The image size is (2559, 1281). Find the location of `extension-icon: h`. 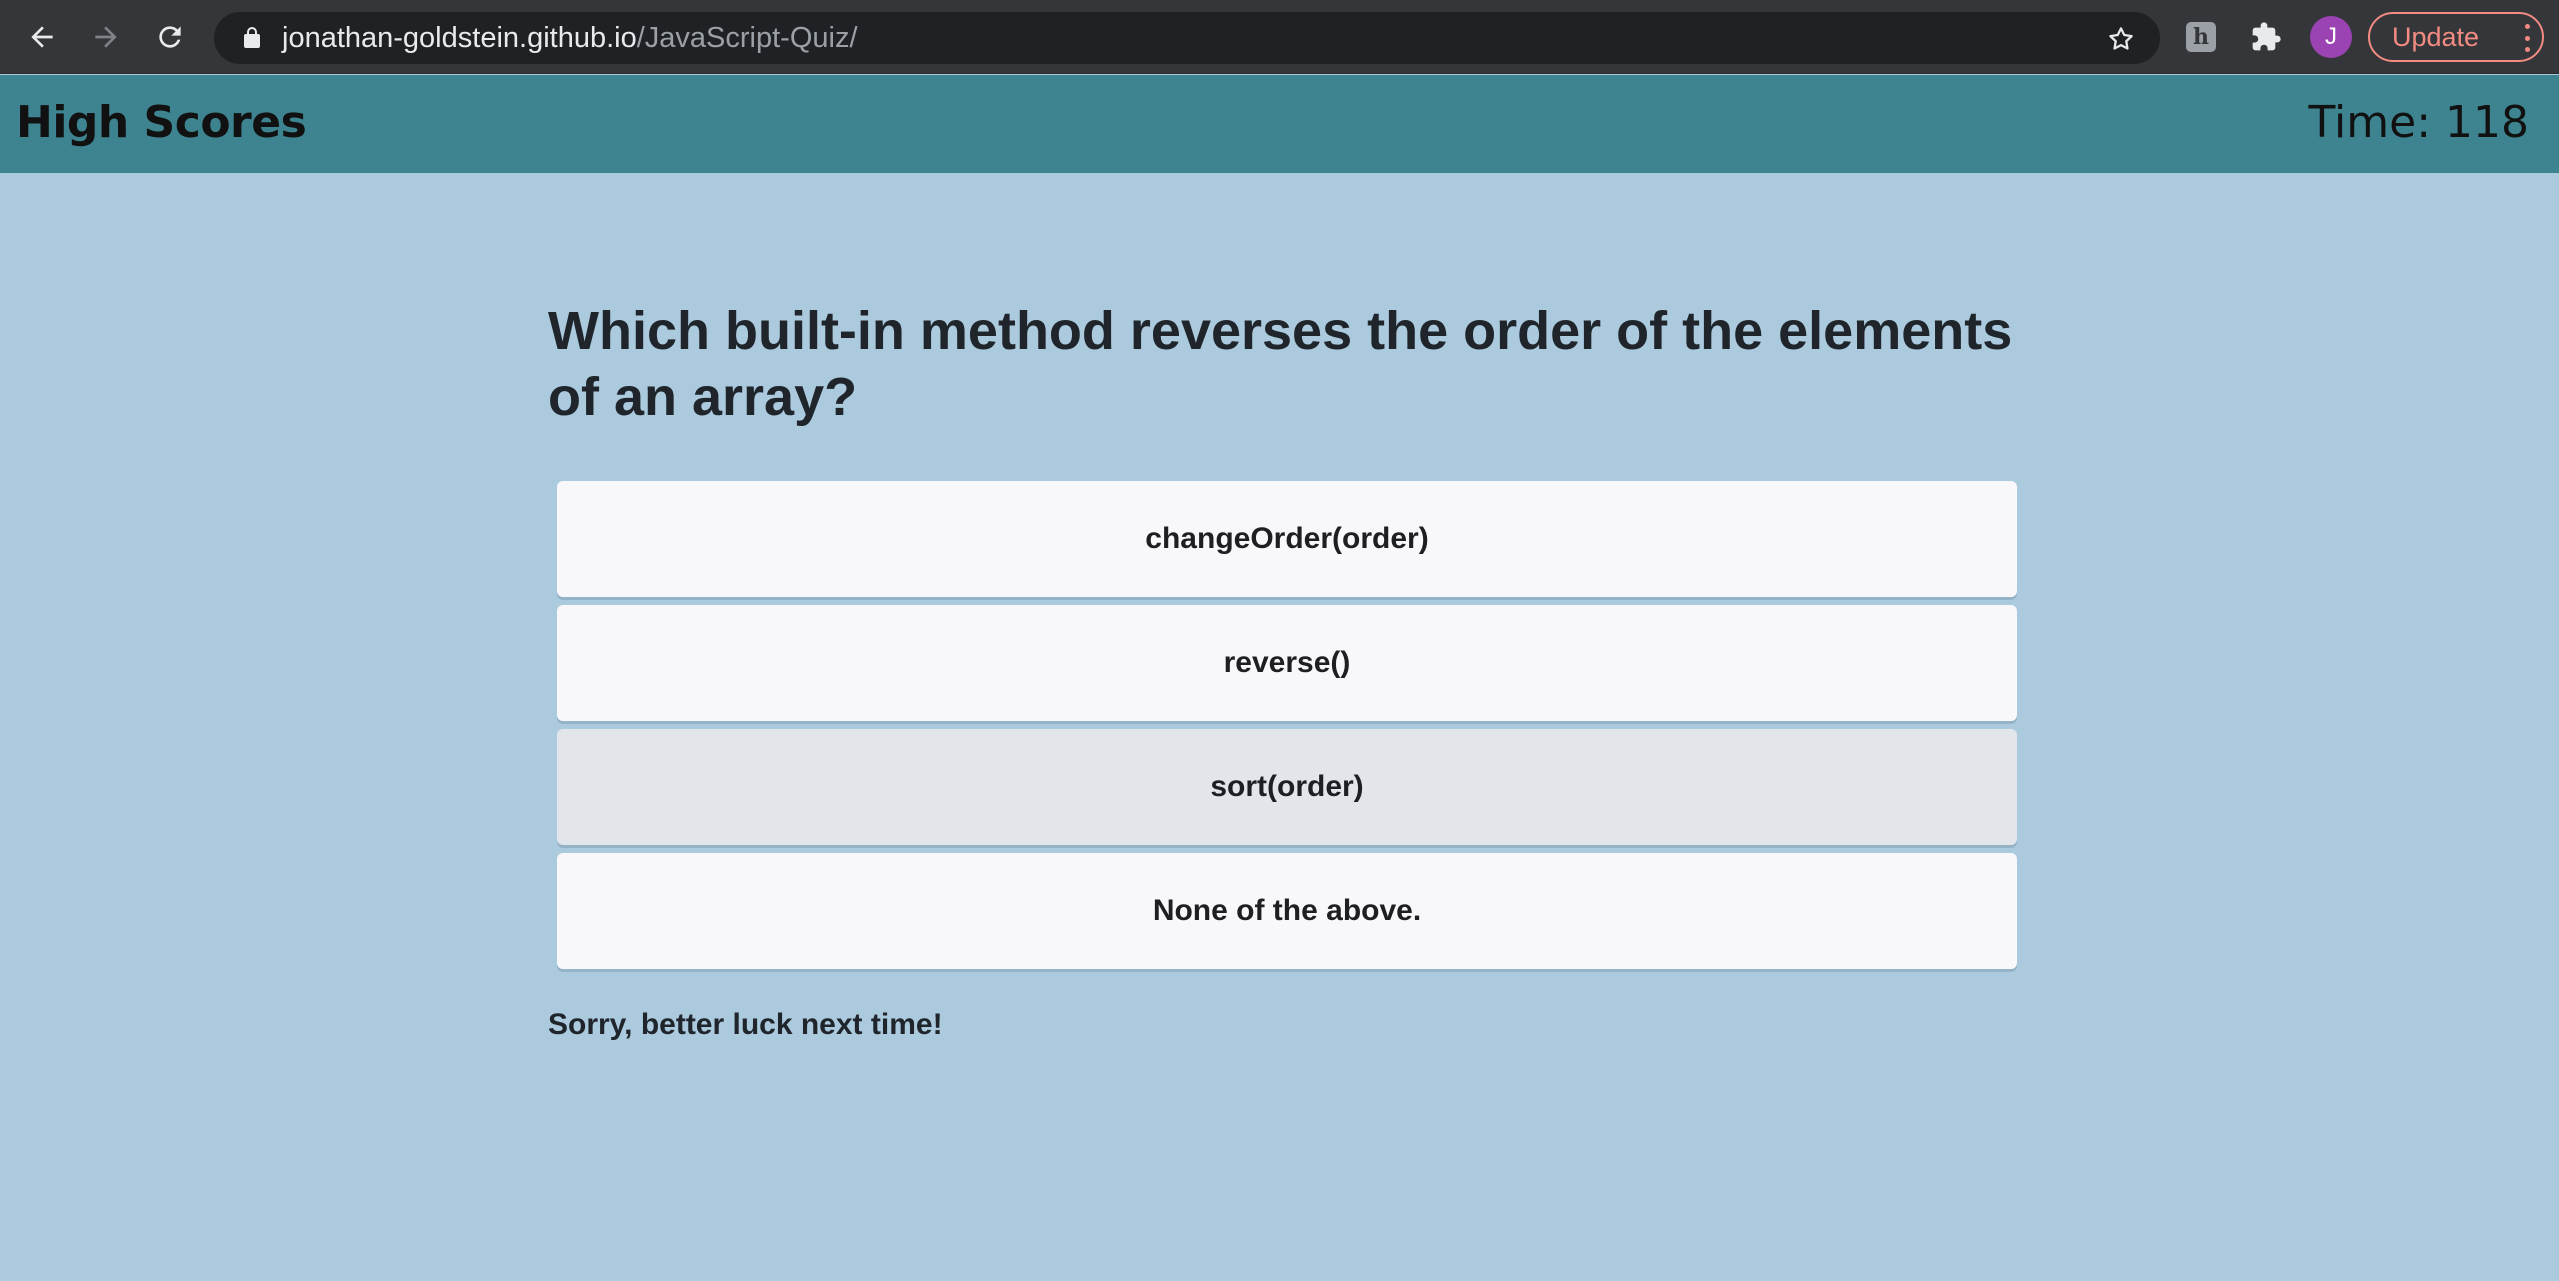

extension-icon: h is located at coordinates (2201, 37).